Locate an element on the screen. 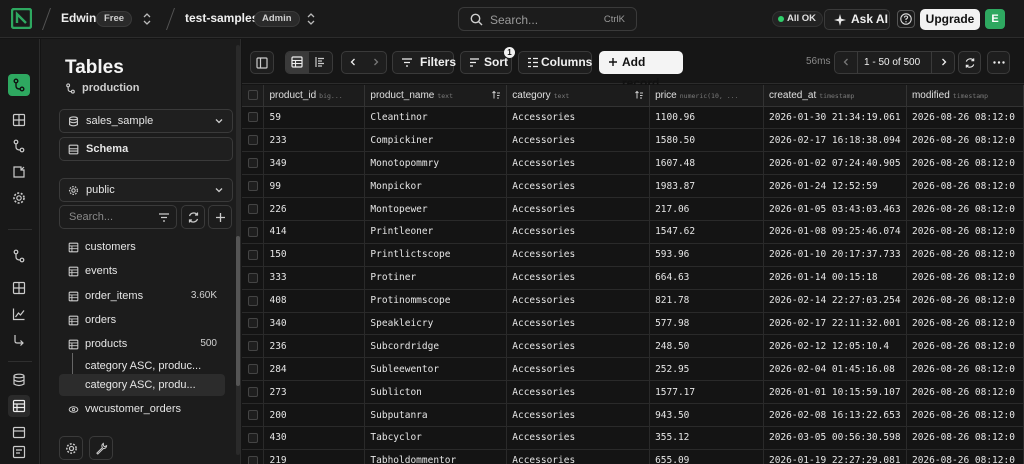 This screenshot has height=464, width=1024. table-cell: 408 is located at coordinates (314, 301).